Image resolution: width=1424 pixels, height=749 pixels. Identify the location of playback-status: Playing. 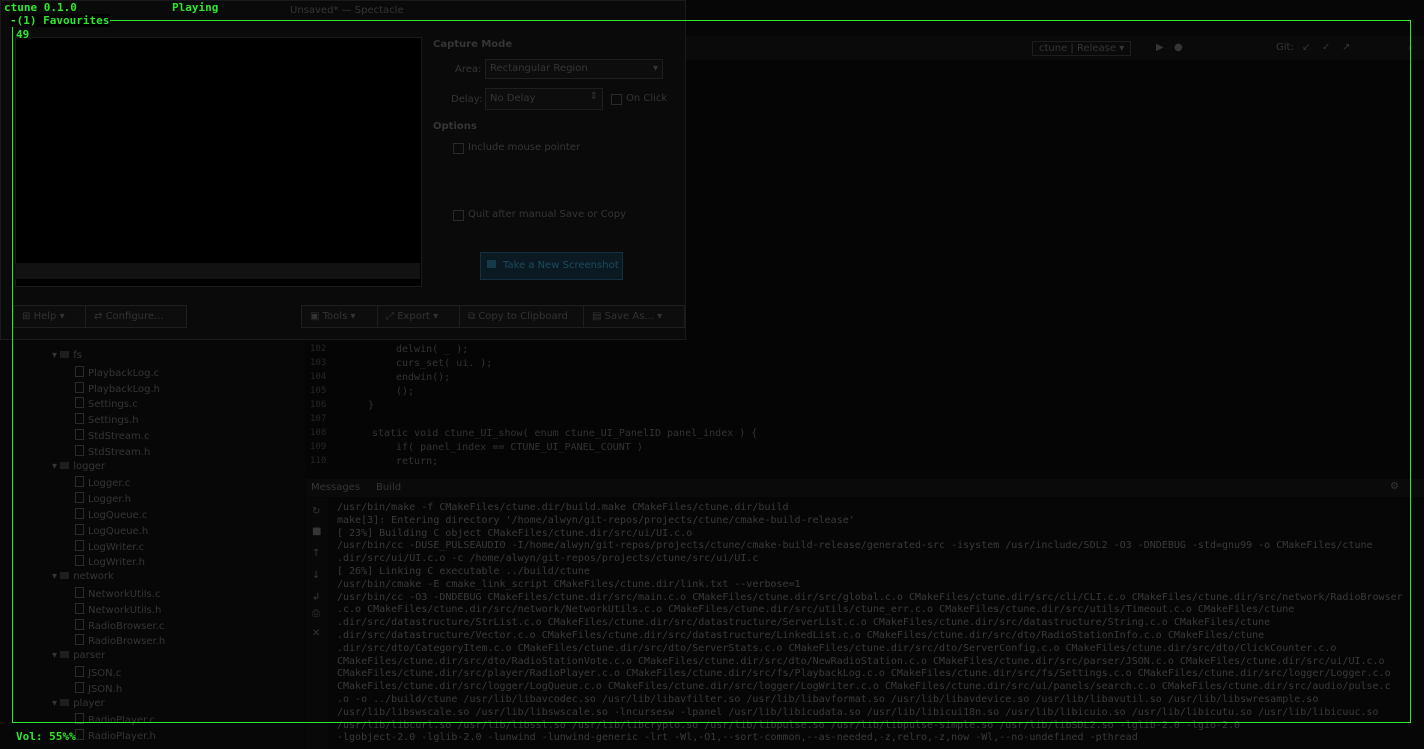
(195, 7).